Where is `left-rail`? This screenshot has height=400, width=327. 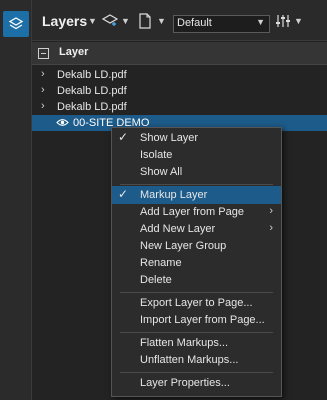
left-rail is located at coordinates (16, 200).